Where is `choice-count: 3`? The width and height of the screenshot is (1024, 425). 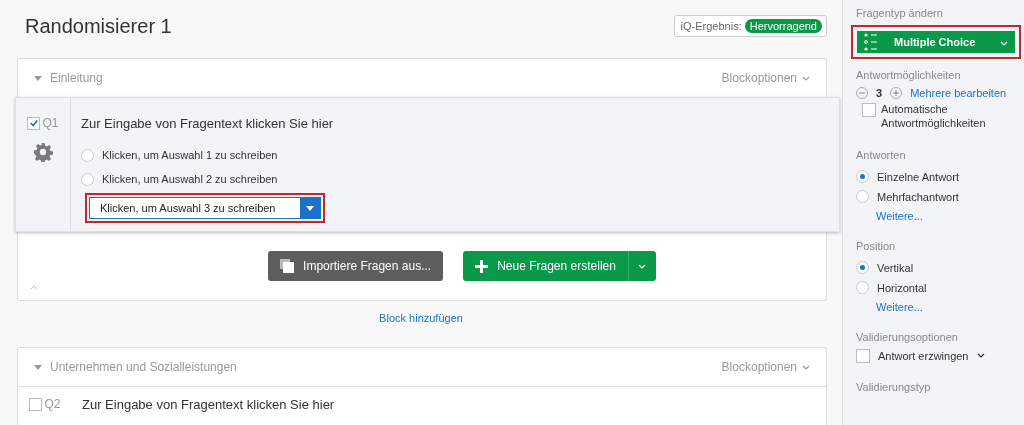
choice-count: 3 is located at coordinates (879, 93).